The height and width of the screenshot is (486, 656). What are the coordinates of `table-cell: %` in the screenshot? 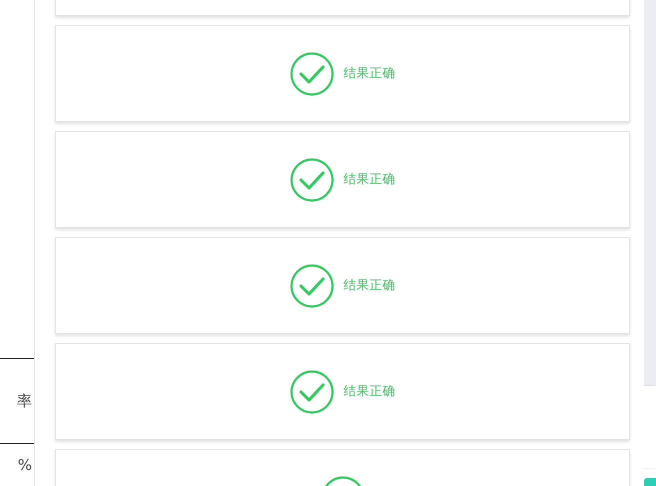 It's located at (25, 465).